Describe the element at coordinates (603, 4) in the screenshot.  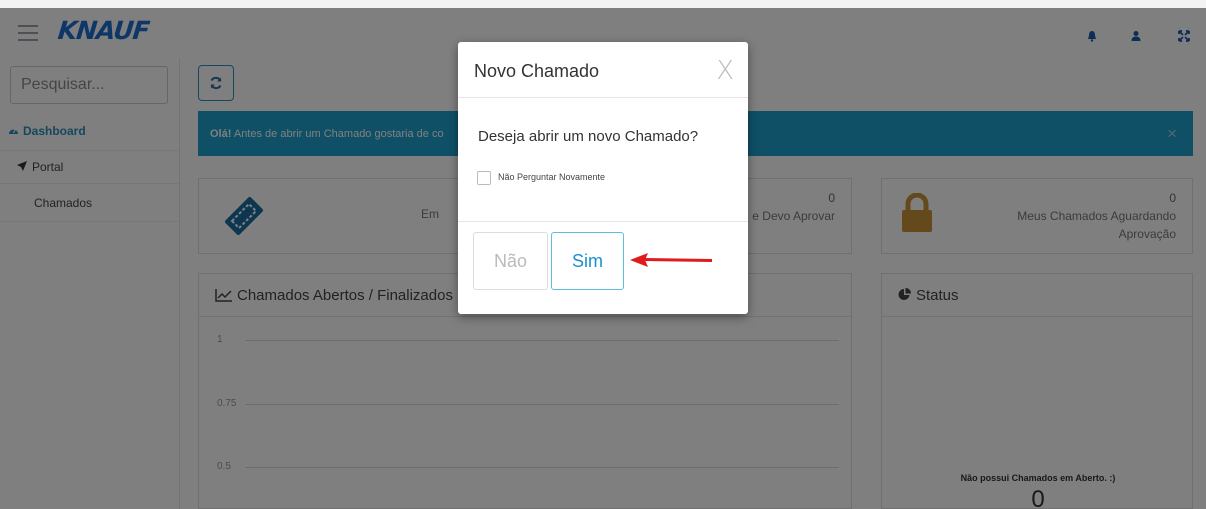
I see `top-strip` at that location.